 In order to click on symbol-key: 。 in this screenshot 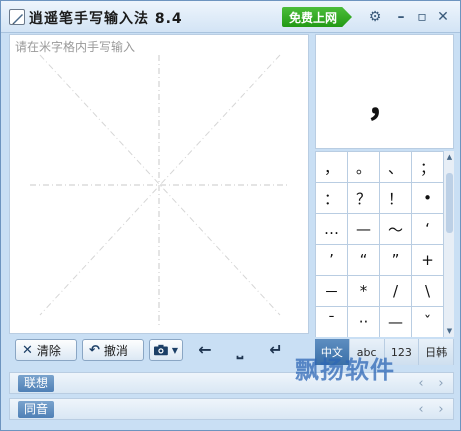, I will do `click(363, 167)`.